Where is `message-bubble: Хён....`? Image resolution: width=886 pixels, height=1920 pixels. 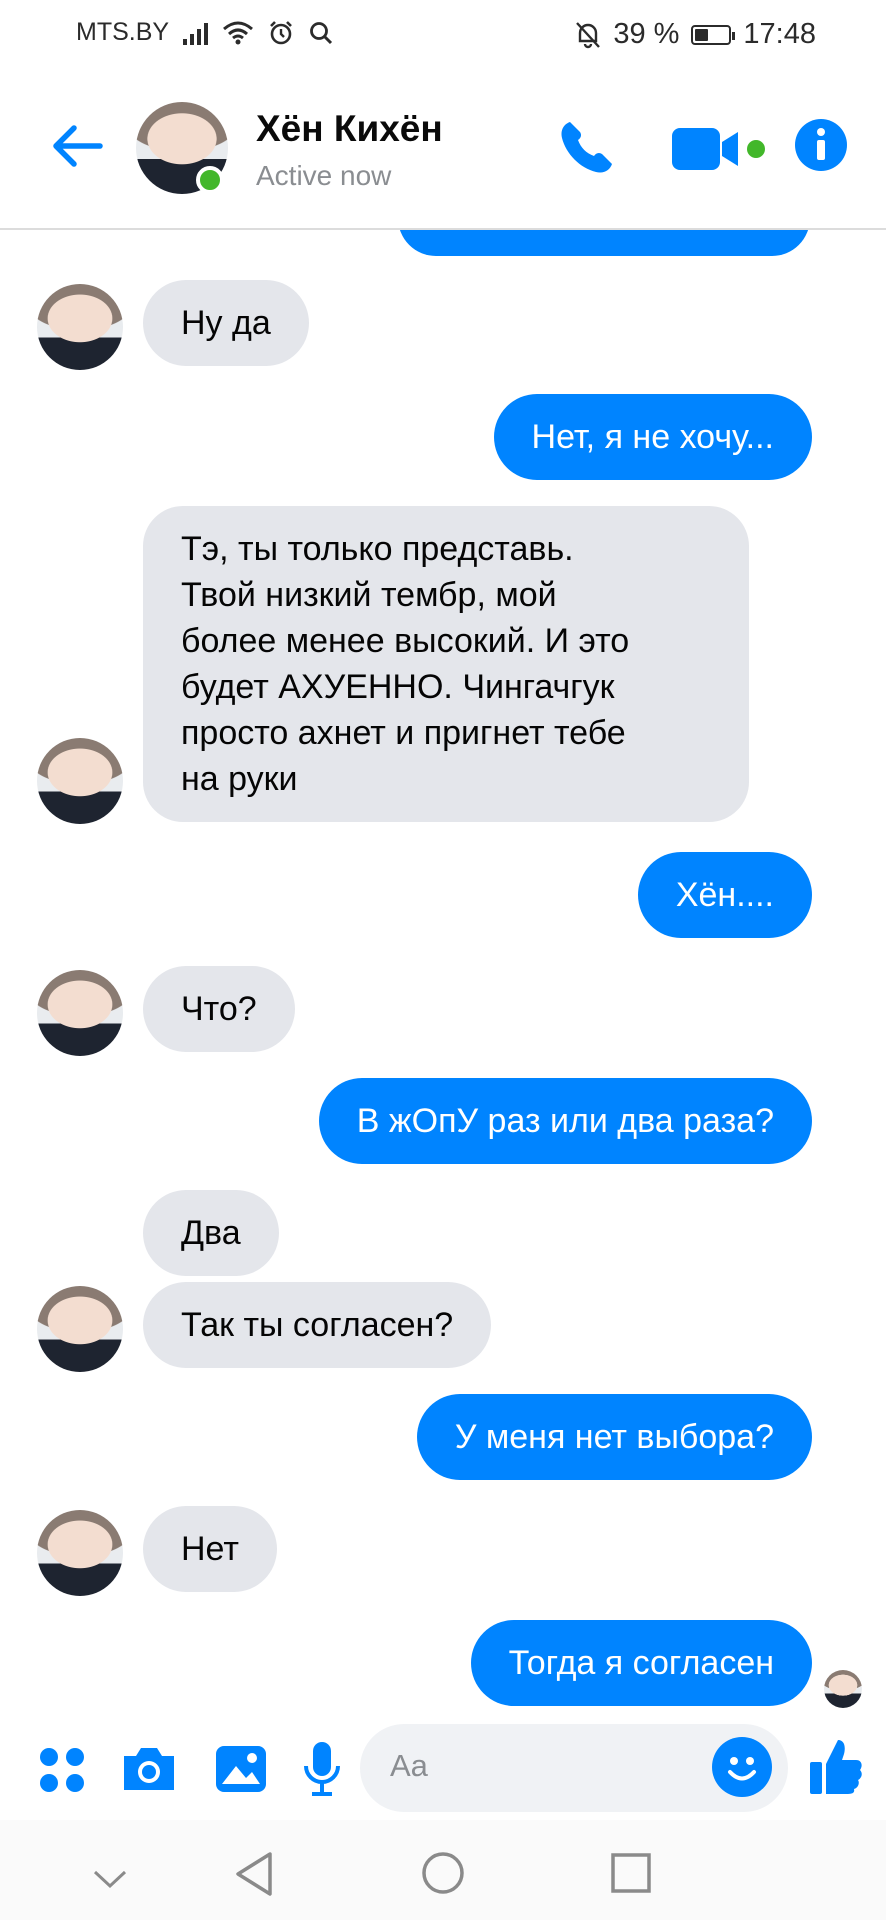 message-bubble: Хён.... is located at coordinates (724, 895).